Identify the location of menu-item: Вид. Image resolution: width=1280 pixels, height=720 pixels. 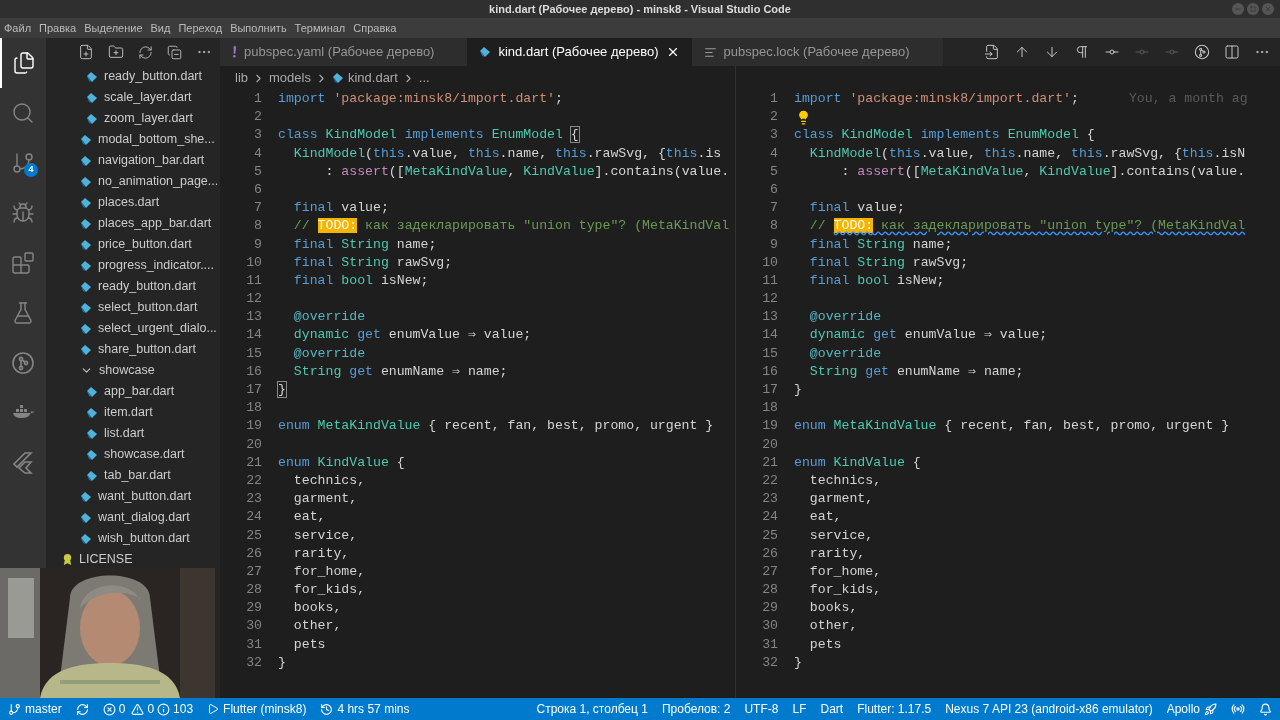
(160, 28).